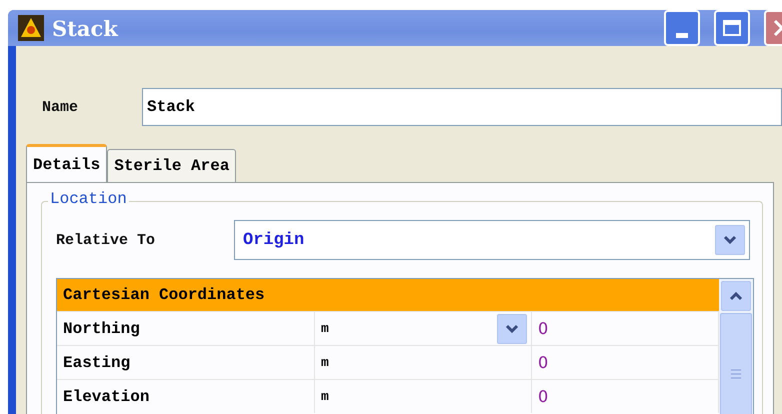 The image size is (782, 414). What do you see at coordinates (186, 362) in the screenshot?
I see `table-cell: Easting` at bounding box center [186, 362].